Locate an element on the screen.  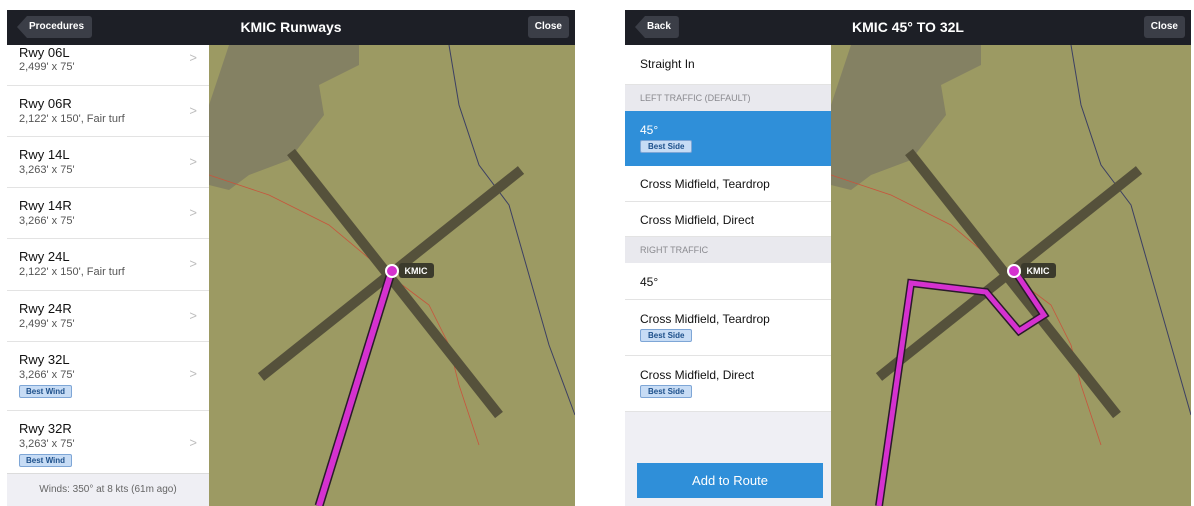
section-header-left-traffic: LEFT TRAFFIC (DEFAULT) is located at coordinates (728, 98).